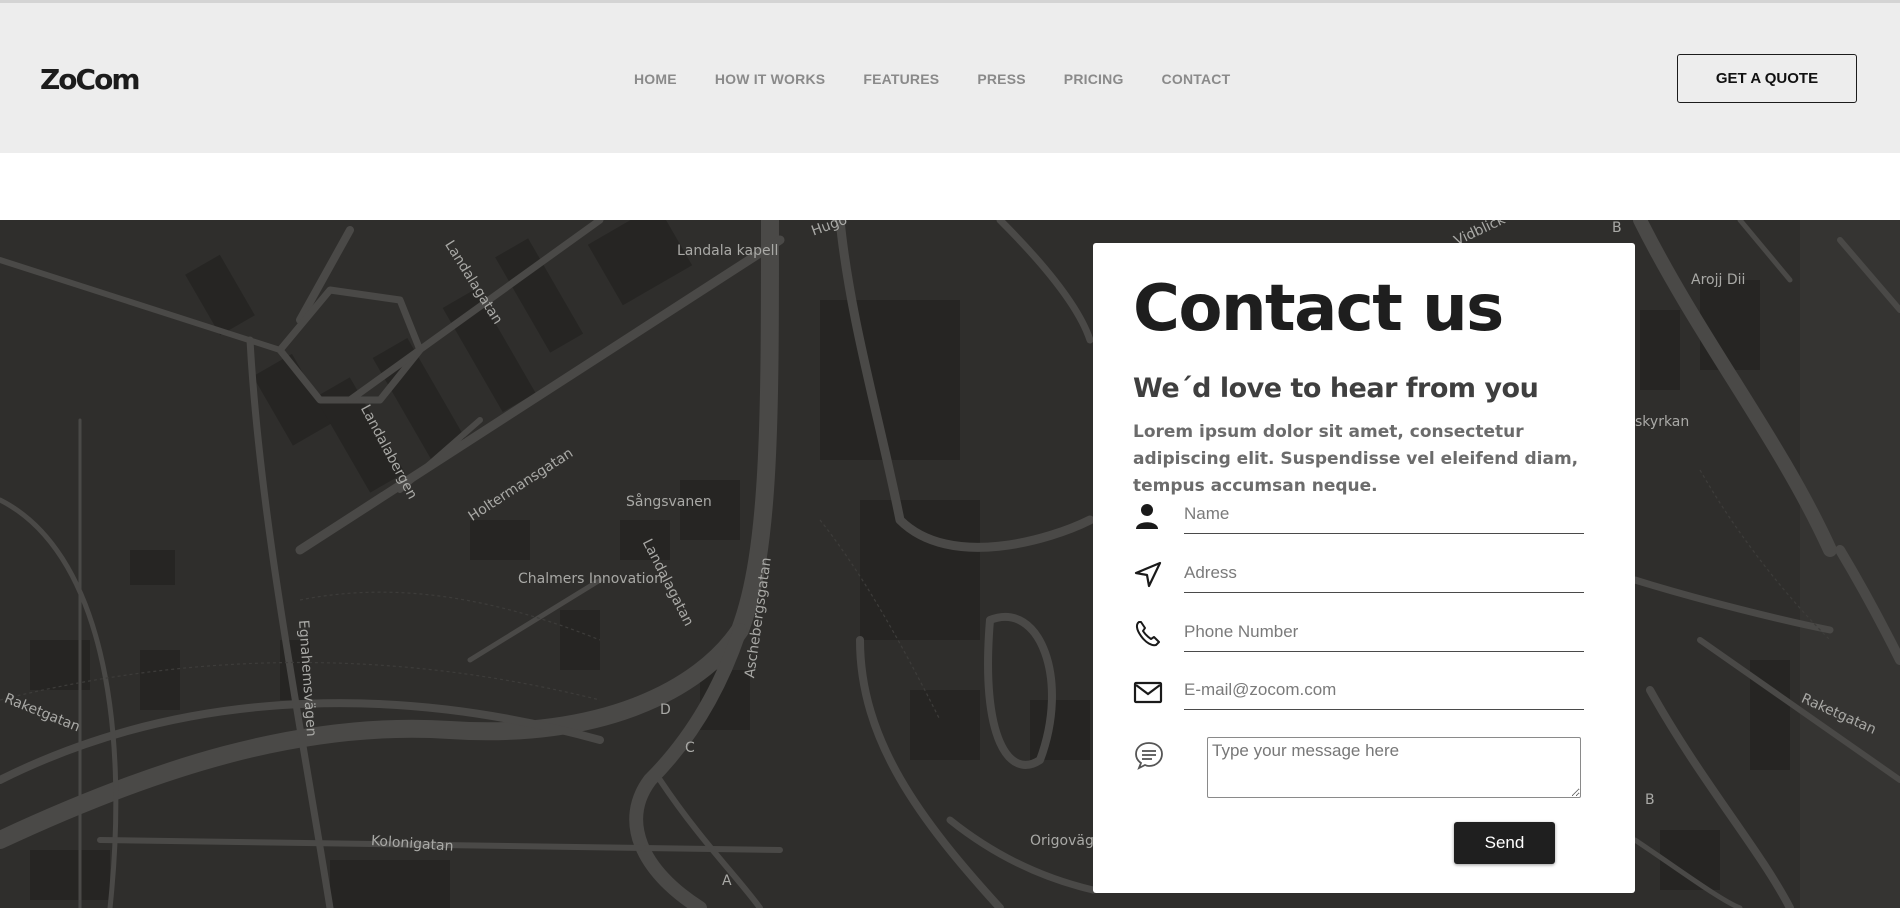 Image resolution: width=1900 pixels, height=908 pixels. I want to click on get-a-quote-button: GET A QUOTE, so click(1767, 78).